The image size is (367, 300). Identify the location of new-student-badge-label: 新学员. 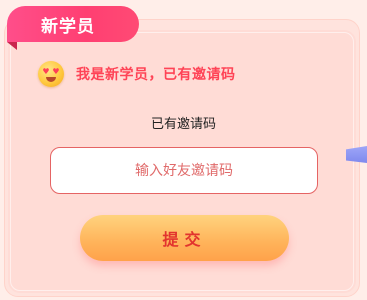
(68, 26).